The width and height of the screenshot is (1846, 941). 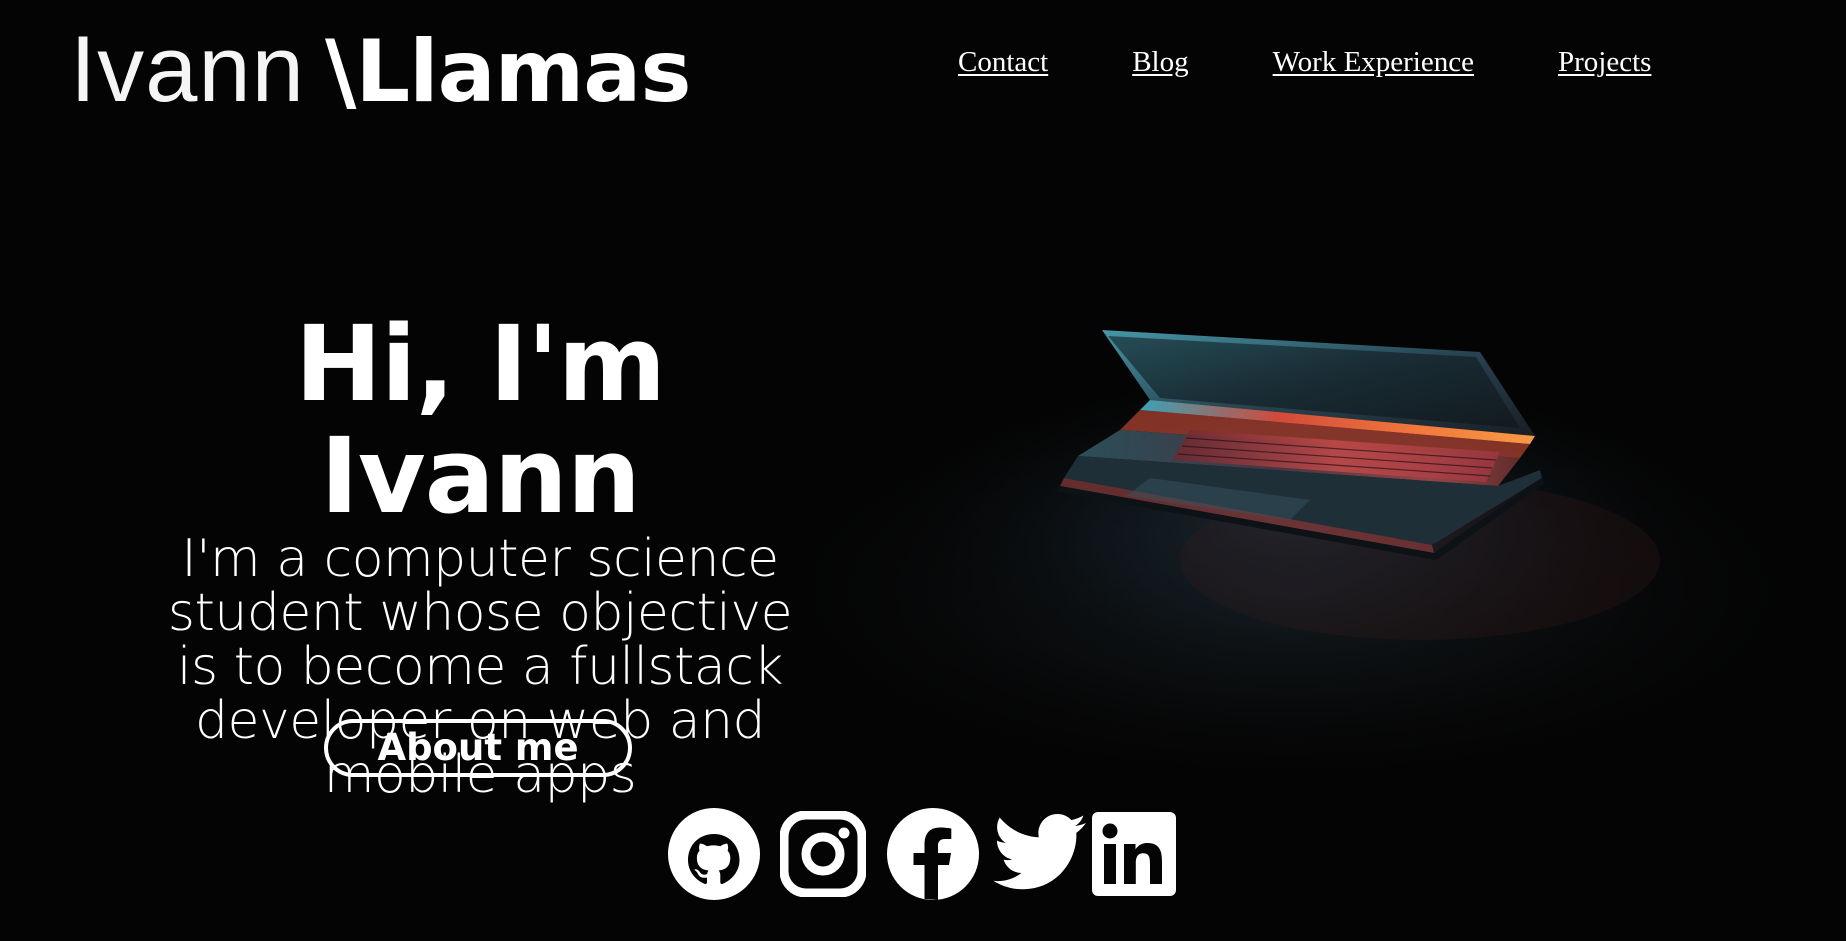 I want to click on logo-slash: \, so click(x=340, y=72).